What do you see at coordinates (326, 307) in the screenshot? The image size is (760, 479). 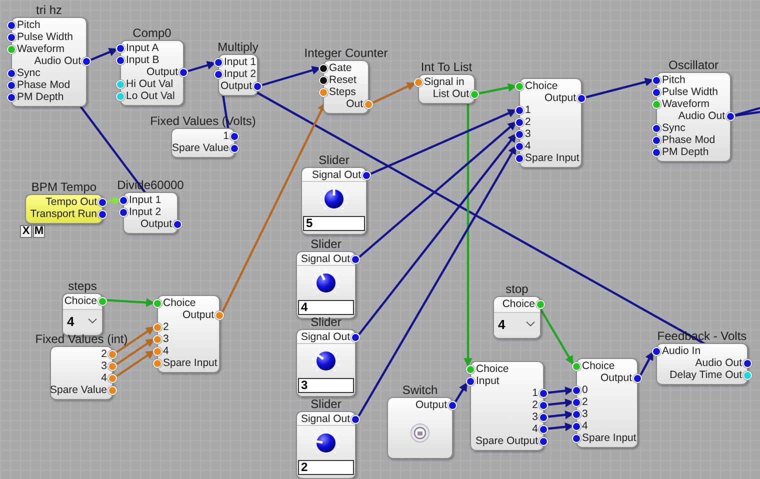 I see `value-field: 4` at bounding box center [326, 307].